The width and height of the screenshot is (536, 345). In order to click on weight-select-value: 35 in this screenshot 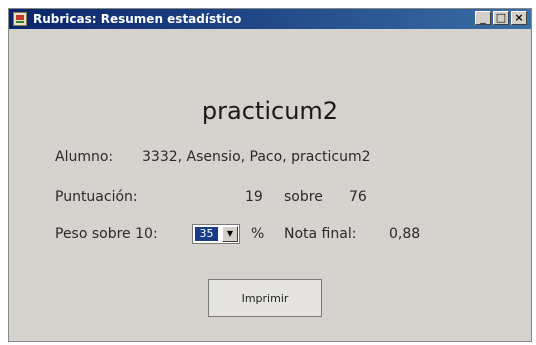, I will do `click(206, 234)`.